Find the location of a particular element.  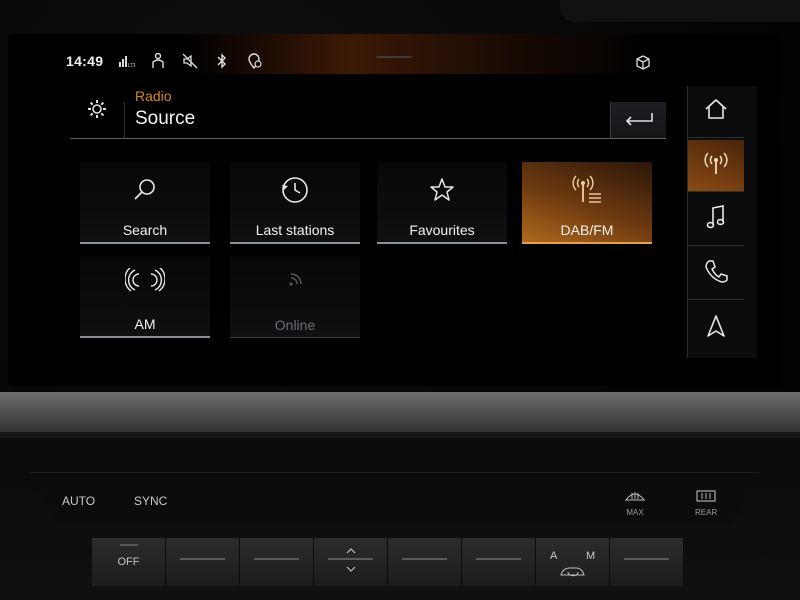

radio-icon is located at coordinates (716, 165).